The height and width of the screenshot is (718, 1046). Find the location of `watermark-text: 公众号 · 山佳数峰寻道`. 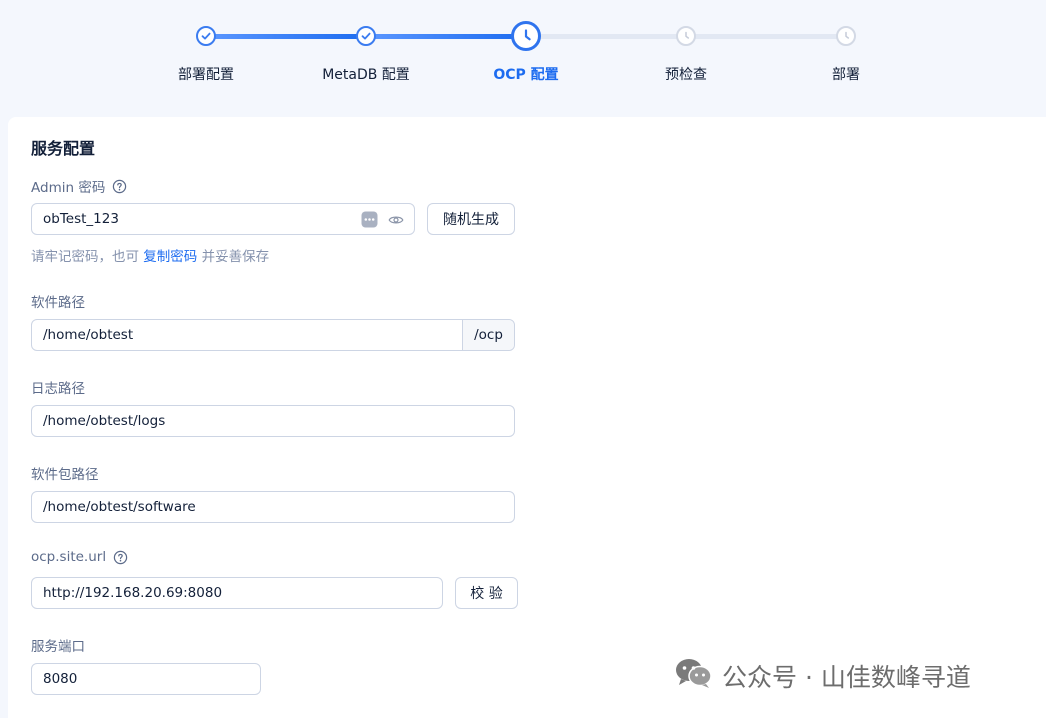

watermark-text: 公众号 · 山佳数峰寻道 is located at coordinates (846, 677).